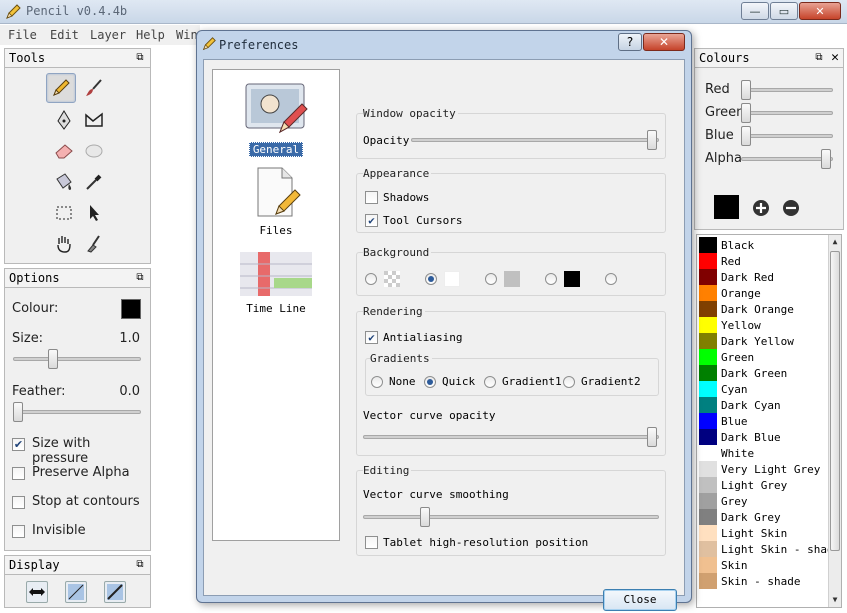 The width and height of the screenshot is (847, 613). I want to click on menu-layer: Layer, so click(108, 35).